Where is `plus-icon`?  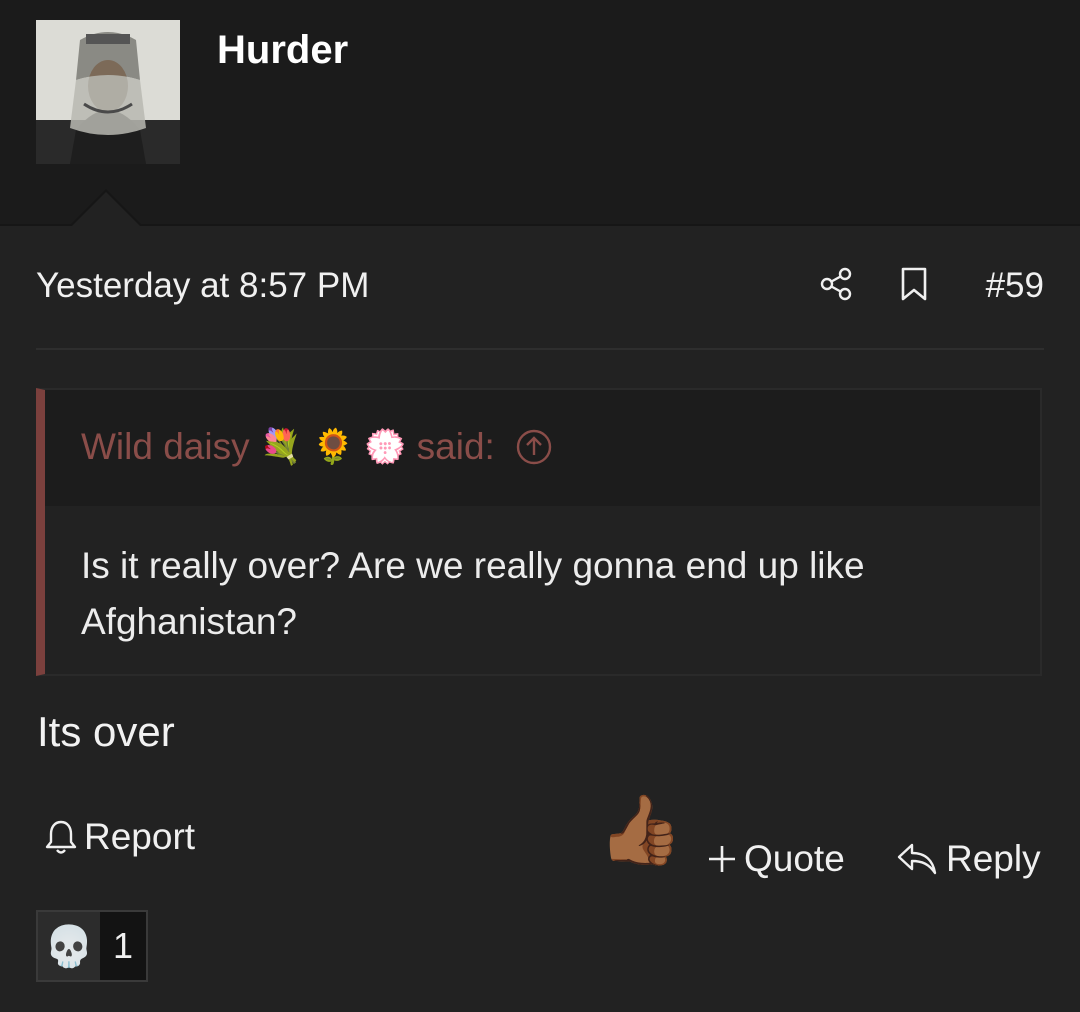
plus-icon is located at coordinates (722, 859).